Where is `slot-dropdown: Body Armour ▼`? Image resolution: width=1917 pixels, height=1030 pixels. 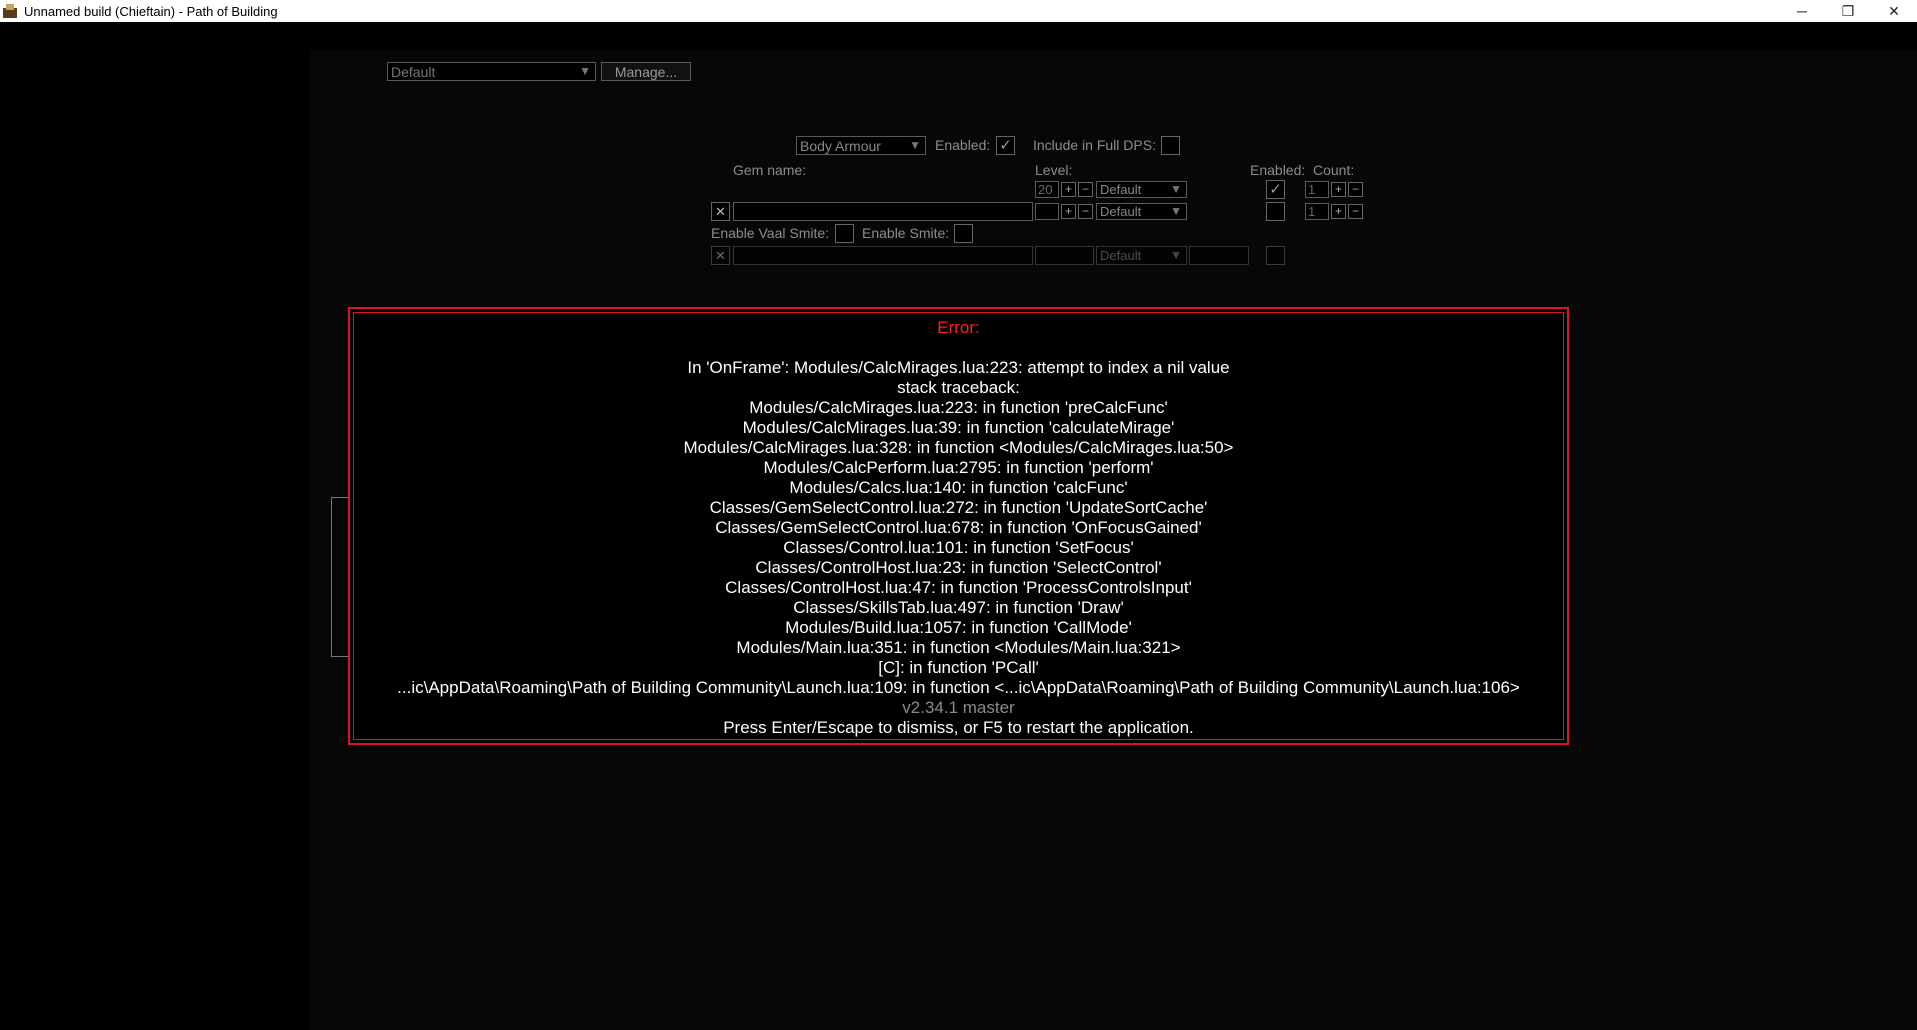
slot-dropdown: Body Armour ▼ is located at coordinates (861, 145).